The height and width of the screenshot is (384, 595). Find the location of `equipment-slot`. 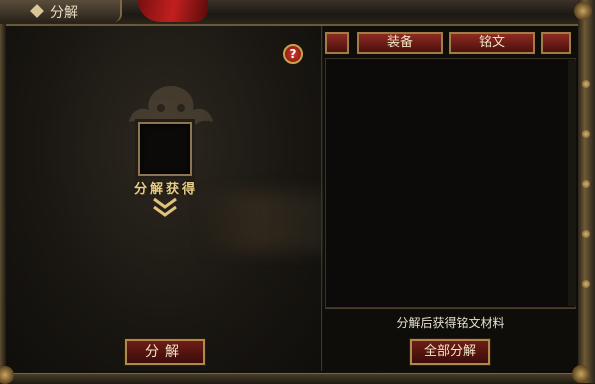

equipment-slot is located at coordinates (165, 149).